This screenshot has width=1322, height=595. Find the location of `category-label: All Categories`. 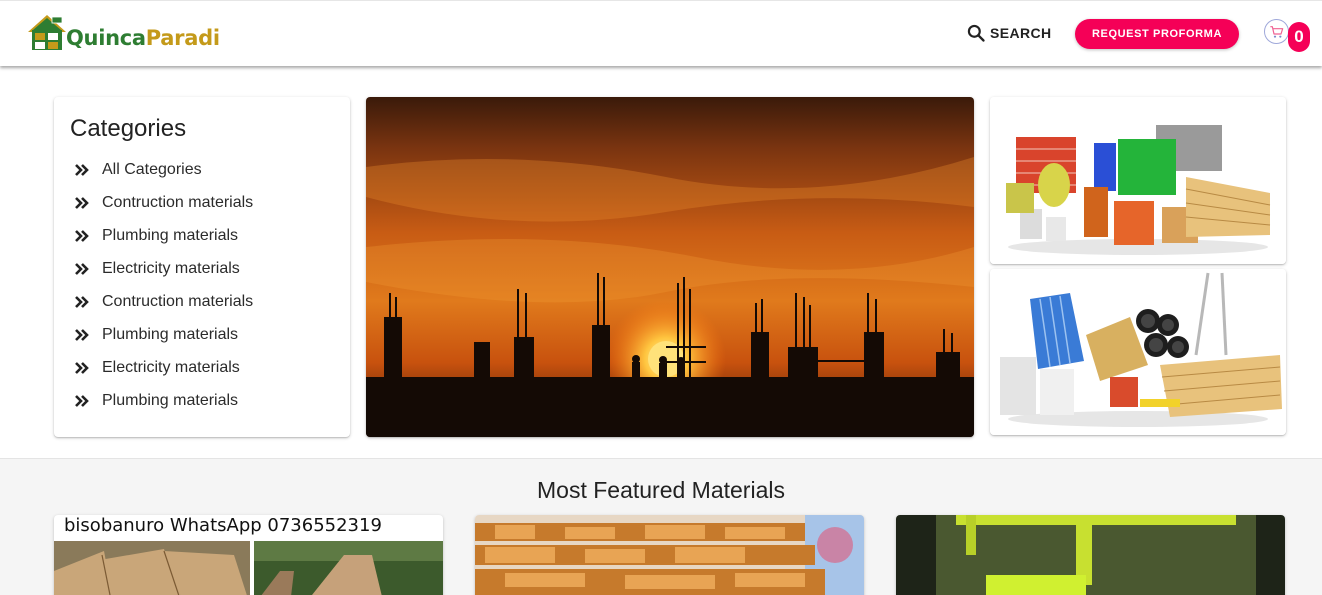

category-label: All Categories is located at coordinates (152, 169).